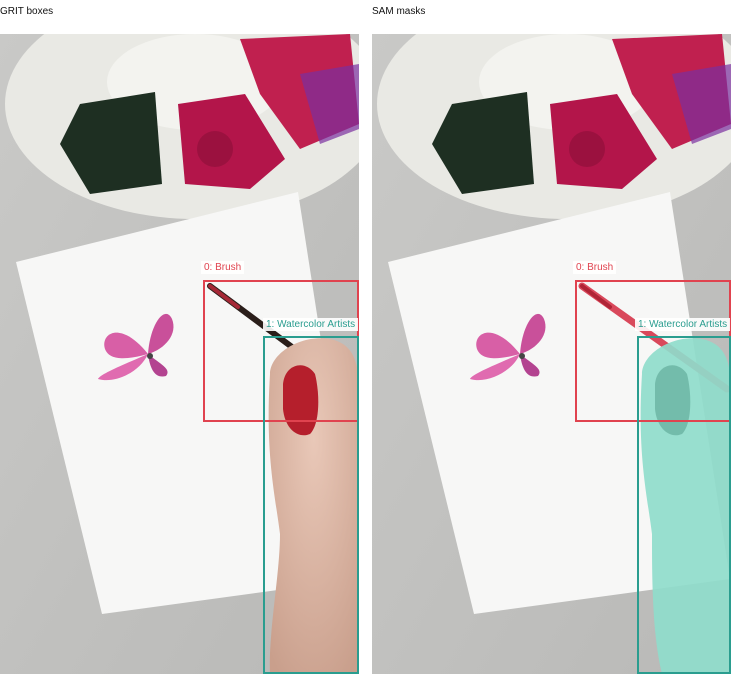 The width and height of the screenshot is (732, 674). Describe the element at coordinates (27, 11) in the screenshot. I see `left-panel-title: GRIT boxes` at that location.